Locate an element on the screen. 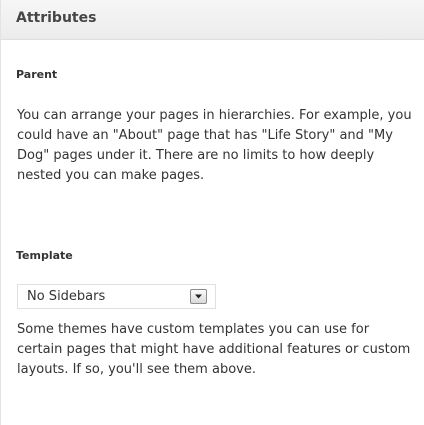 The image size is (424, 425). template-select-value: No Sidebars is located at coordinates (66, 296).